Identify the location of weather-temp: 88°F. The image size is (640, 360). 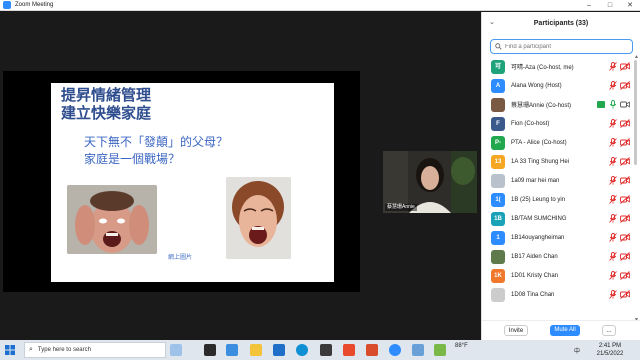
(461, 346).